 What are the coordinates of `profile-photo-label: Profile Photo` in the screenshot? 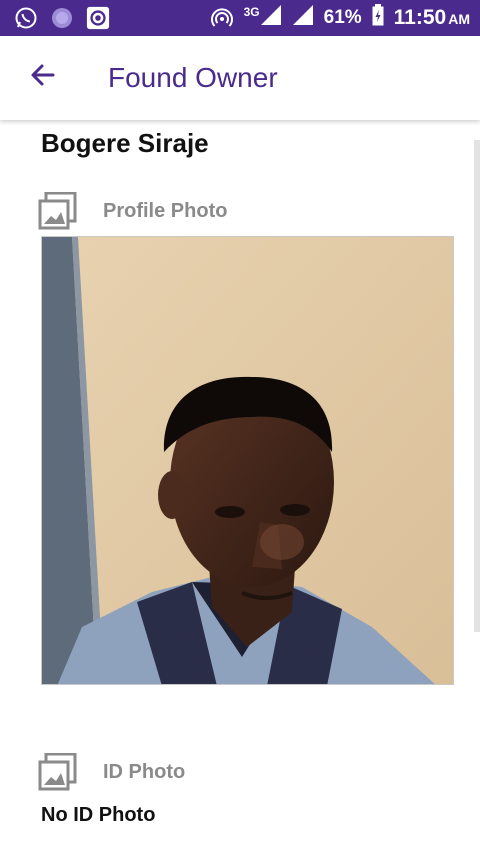 It's located at (165, 211).